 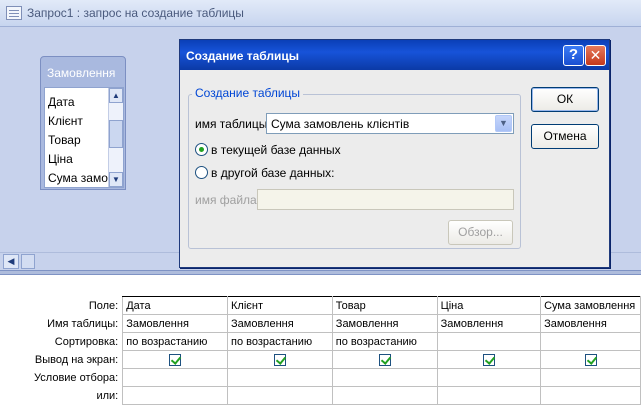 I want to click on grid-cell-field: Ціна, so click(x=489, y=305).